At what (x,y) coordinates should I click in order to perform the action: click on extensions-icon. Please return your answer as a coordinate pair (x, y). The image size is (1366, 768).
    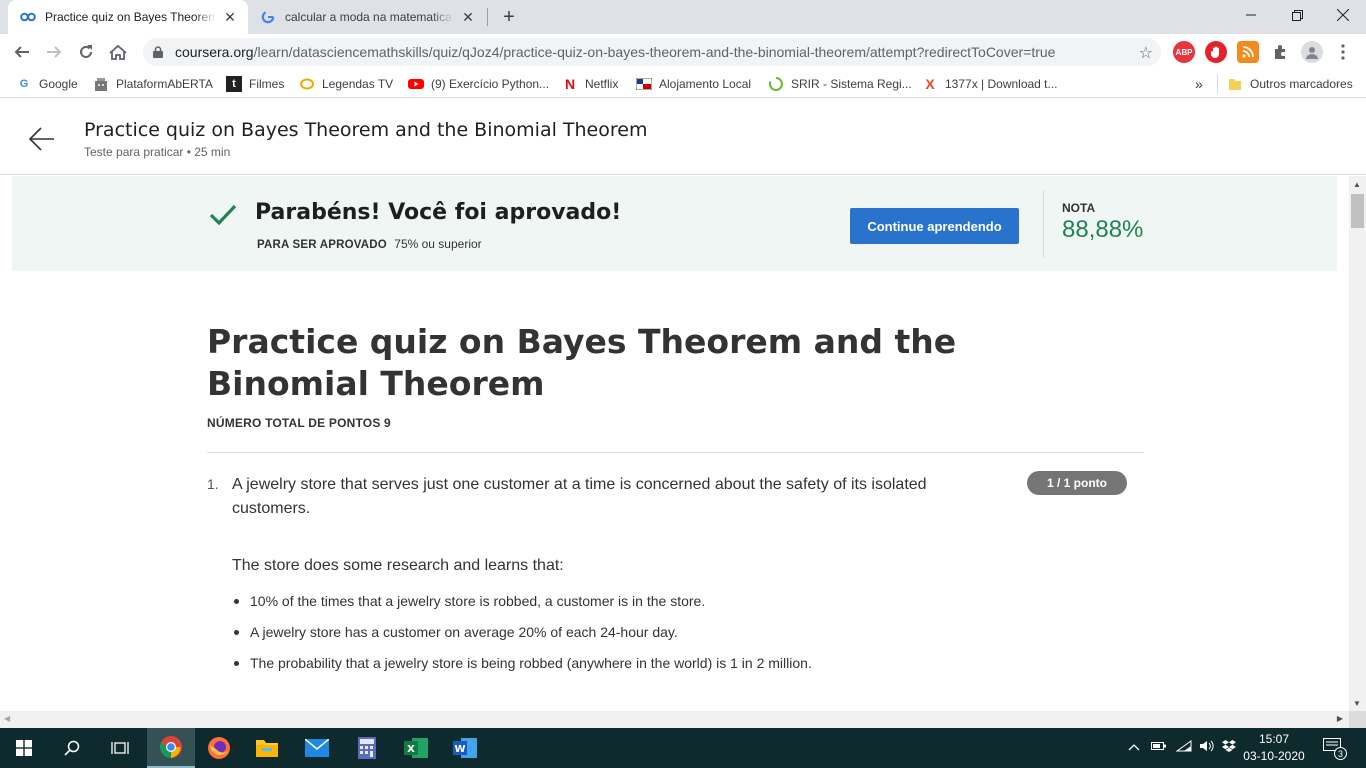
    Looking at the image, I should click on (1280, 52).